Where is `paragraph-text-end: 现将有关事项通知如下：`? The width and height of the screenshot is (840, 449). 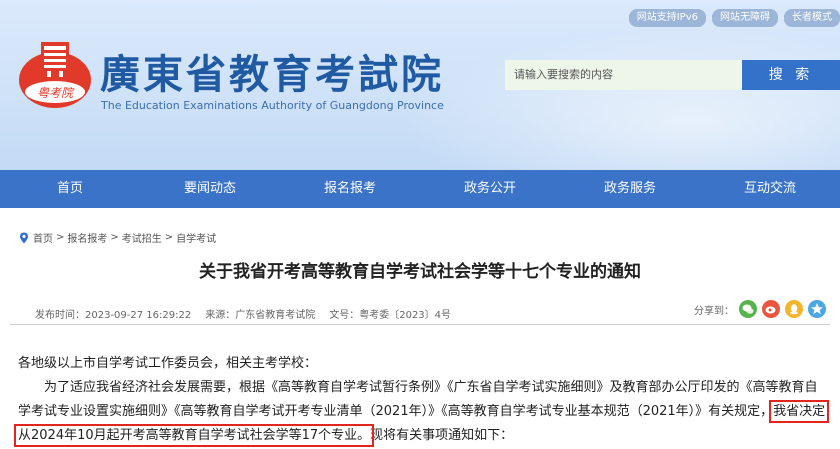
paragraph-text-end: 现将有关事项通知如下： is located at coordinates (442, 435).